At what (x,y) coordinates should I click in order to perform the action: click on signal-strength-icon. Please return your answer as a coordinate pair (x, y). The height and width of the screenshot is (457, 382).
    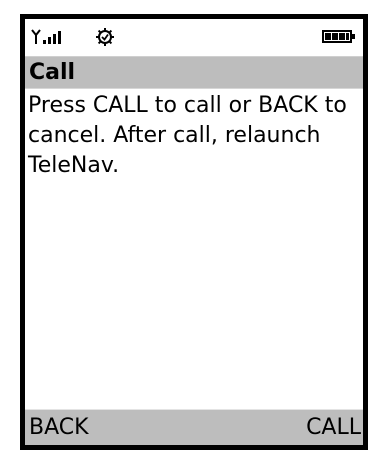
    Looking at the image, I should click on (46, 36).